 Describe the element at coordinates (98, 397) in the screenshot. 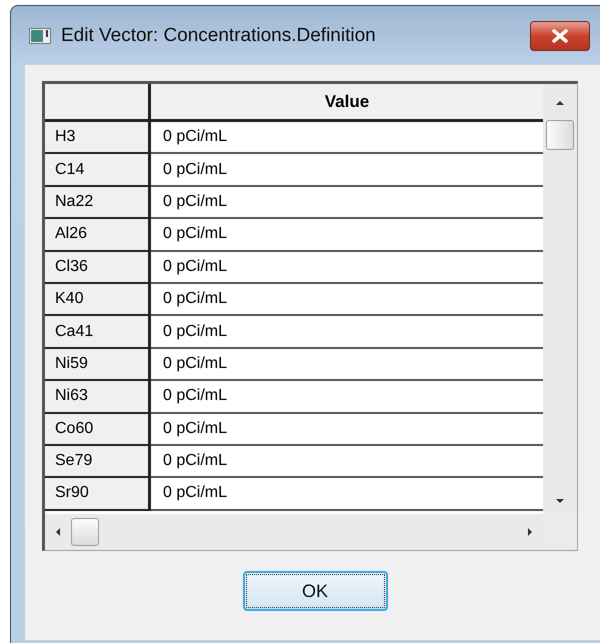

I see `row-header: Ni63` at that location.